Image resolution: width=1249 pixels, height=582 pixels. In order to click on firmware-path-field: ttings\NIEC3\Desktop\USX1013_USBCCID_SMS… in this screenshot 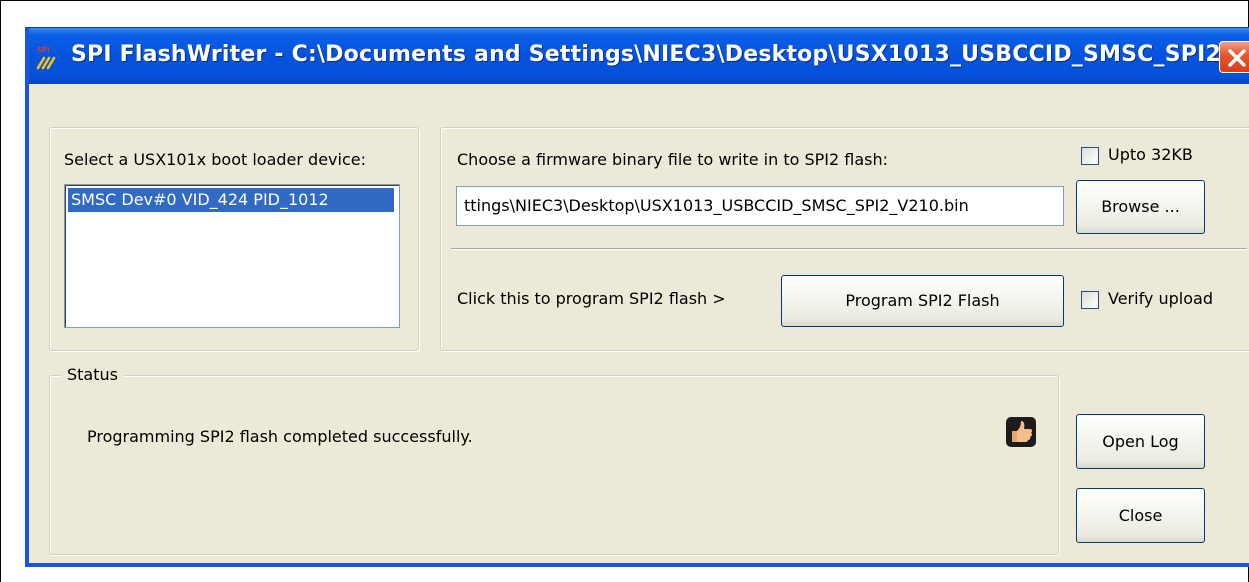, I will do `click(760, 206)`.